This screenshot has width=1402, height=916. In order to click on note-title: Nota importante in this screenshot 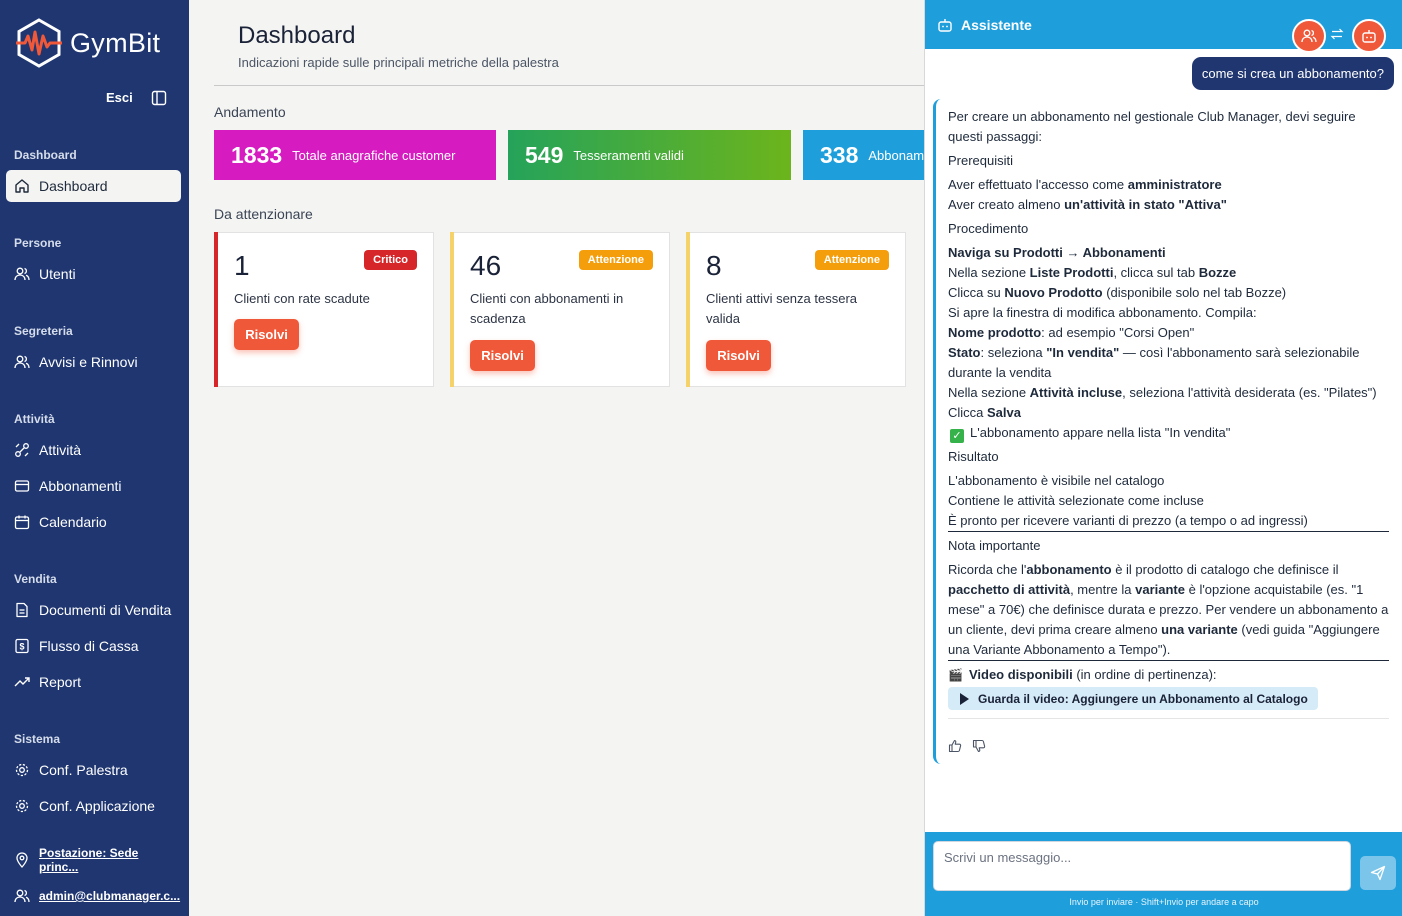, I will do `click(994, 545)`.